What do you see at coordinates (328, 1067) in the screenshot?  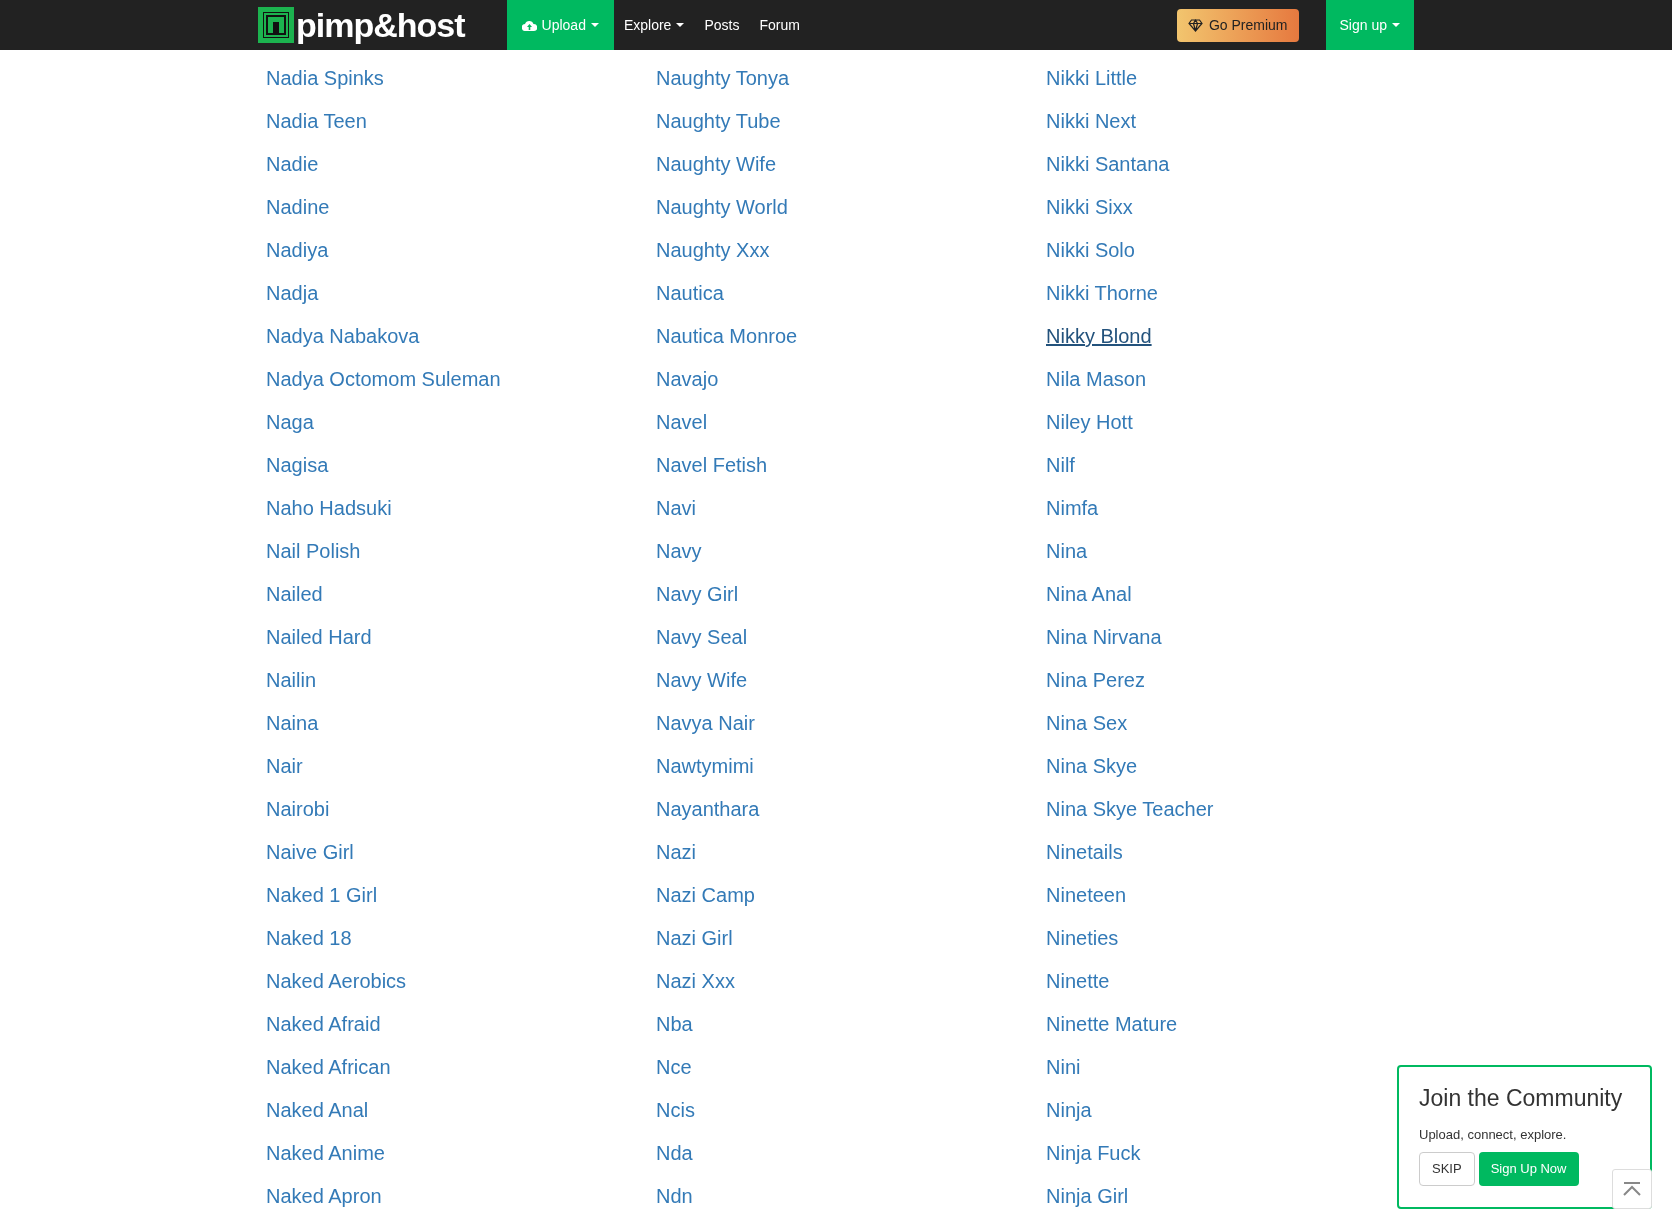 I see `tag-link: Naked African` at bounding box center [328, 1067].